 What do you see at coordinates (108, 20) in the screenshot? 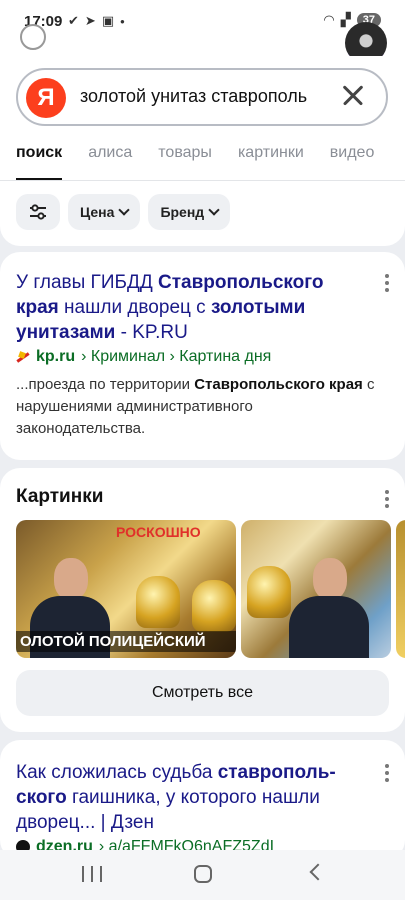
I see `download-icon: ▣` at bounding box center [108, 20].